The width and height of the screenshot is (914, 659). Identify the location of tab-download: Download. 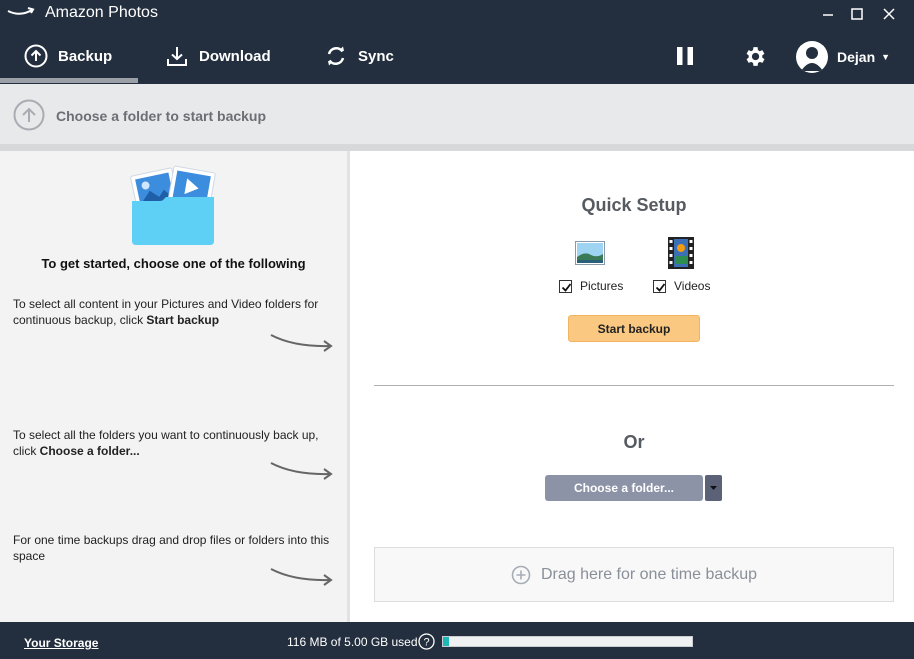
(218, 56).